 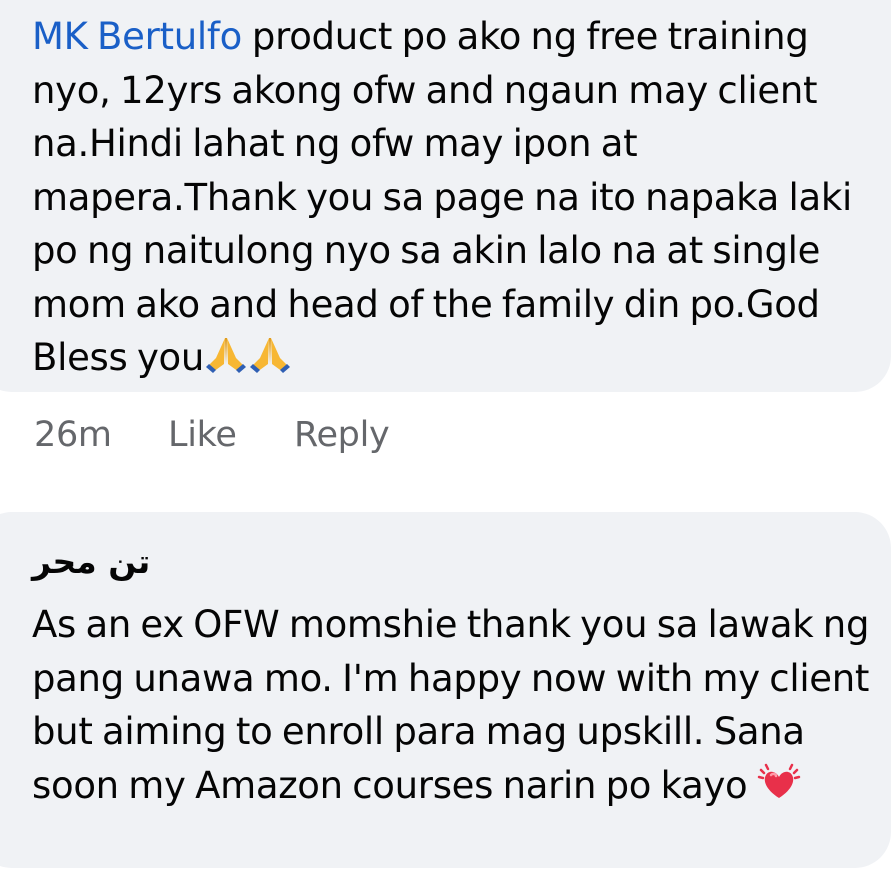 I want to click on comment-actions: 26m Like Reply, so click(x=212, y=435).